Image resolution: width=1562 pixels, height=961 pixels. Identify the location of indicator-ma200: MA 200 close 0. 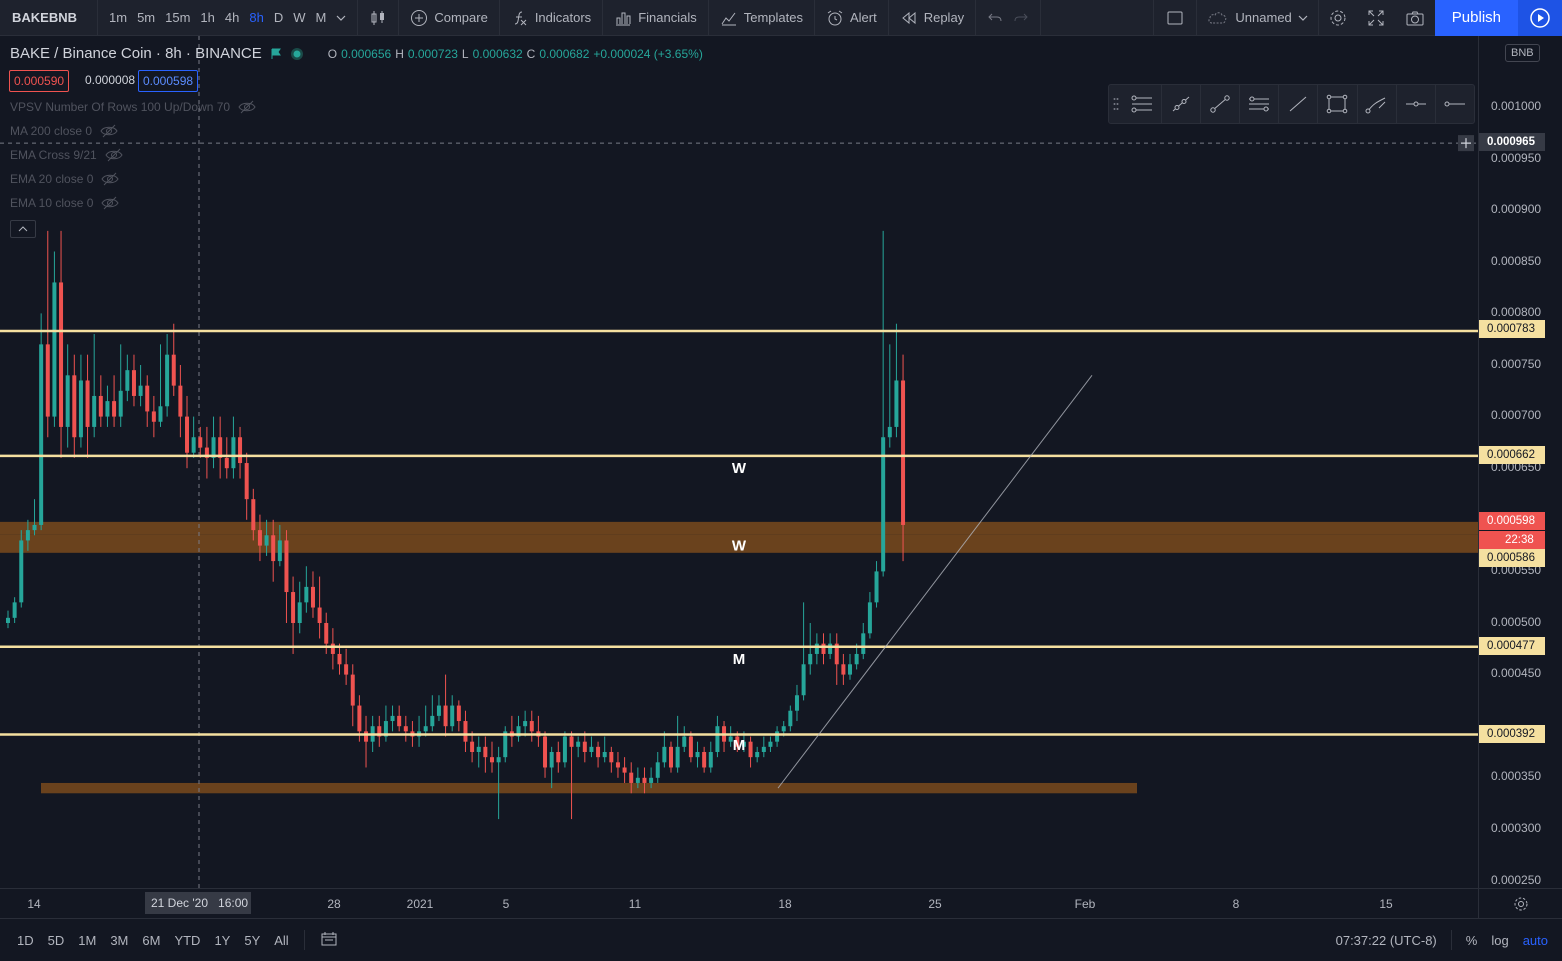
(64, 131).